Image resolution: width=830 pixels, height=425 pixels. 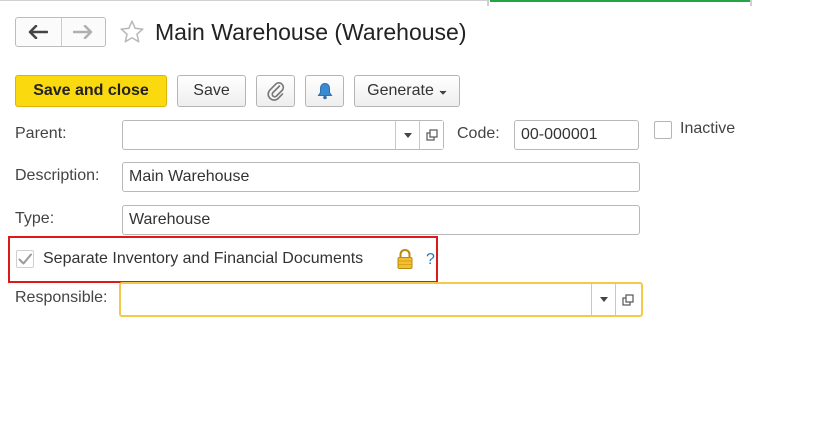 I want to click on save-and-close-button: Save and close, so click(x=91, y=91).